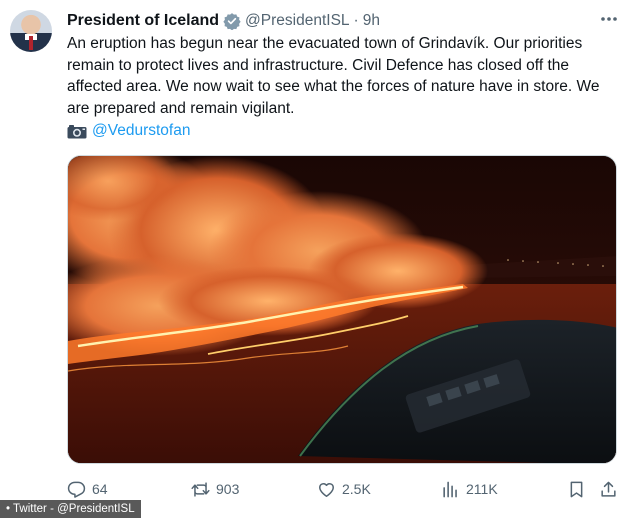 The width and height of the screenshot is (634, 518). Describe the element at coordinates (576, 489) in the screenshot. I see `bookmark-icon` at that location.